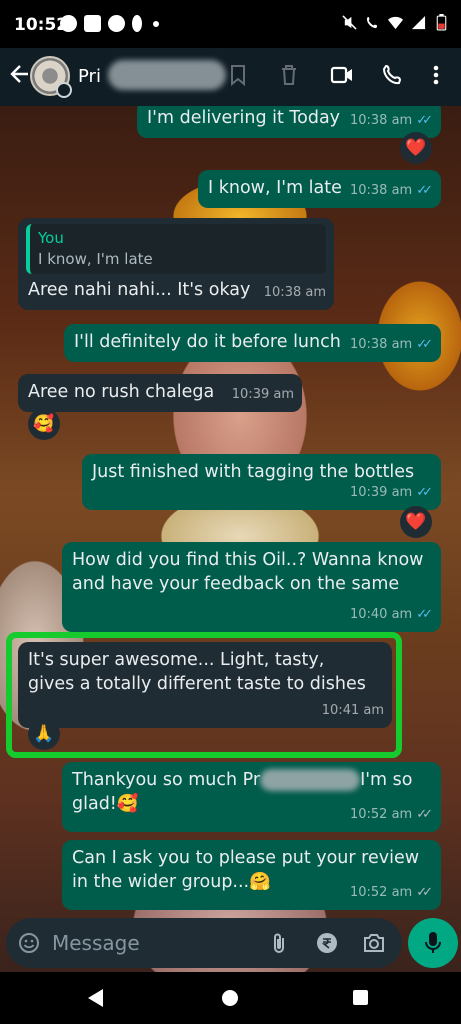  Describe the element at coordinates (96, 943) in the screenshot. I see `message-input: Message` at that location.